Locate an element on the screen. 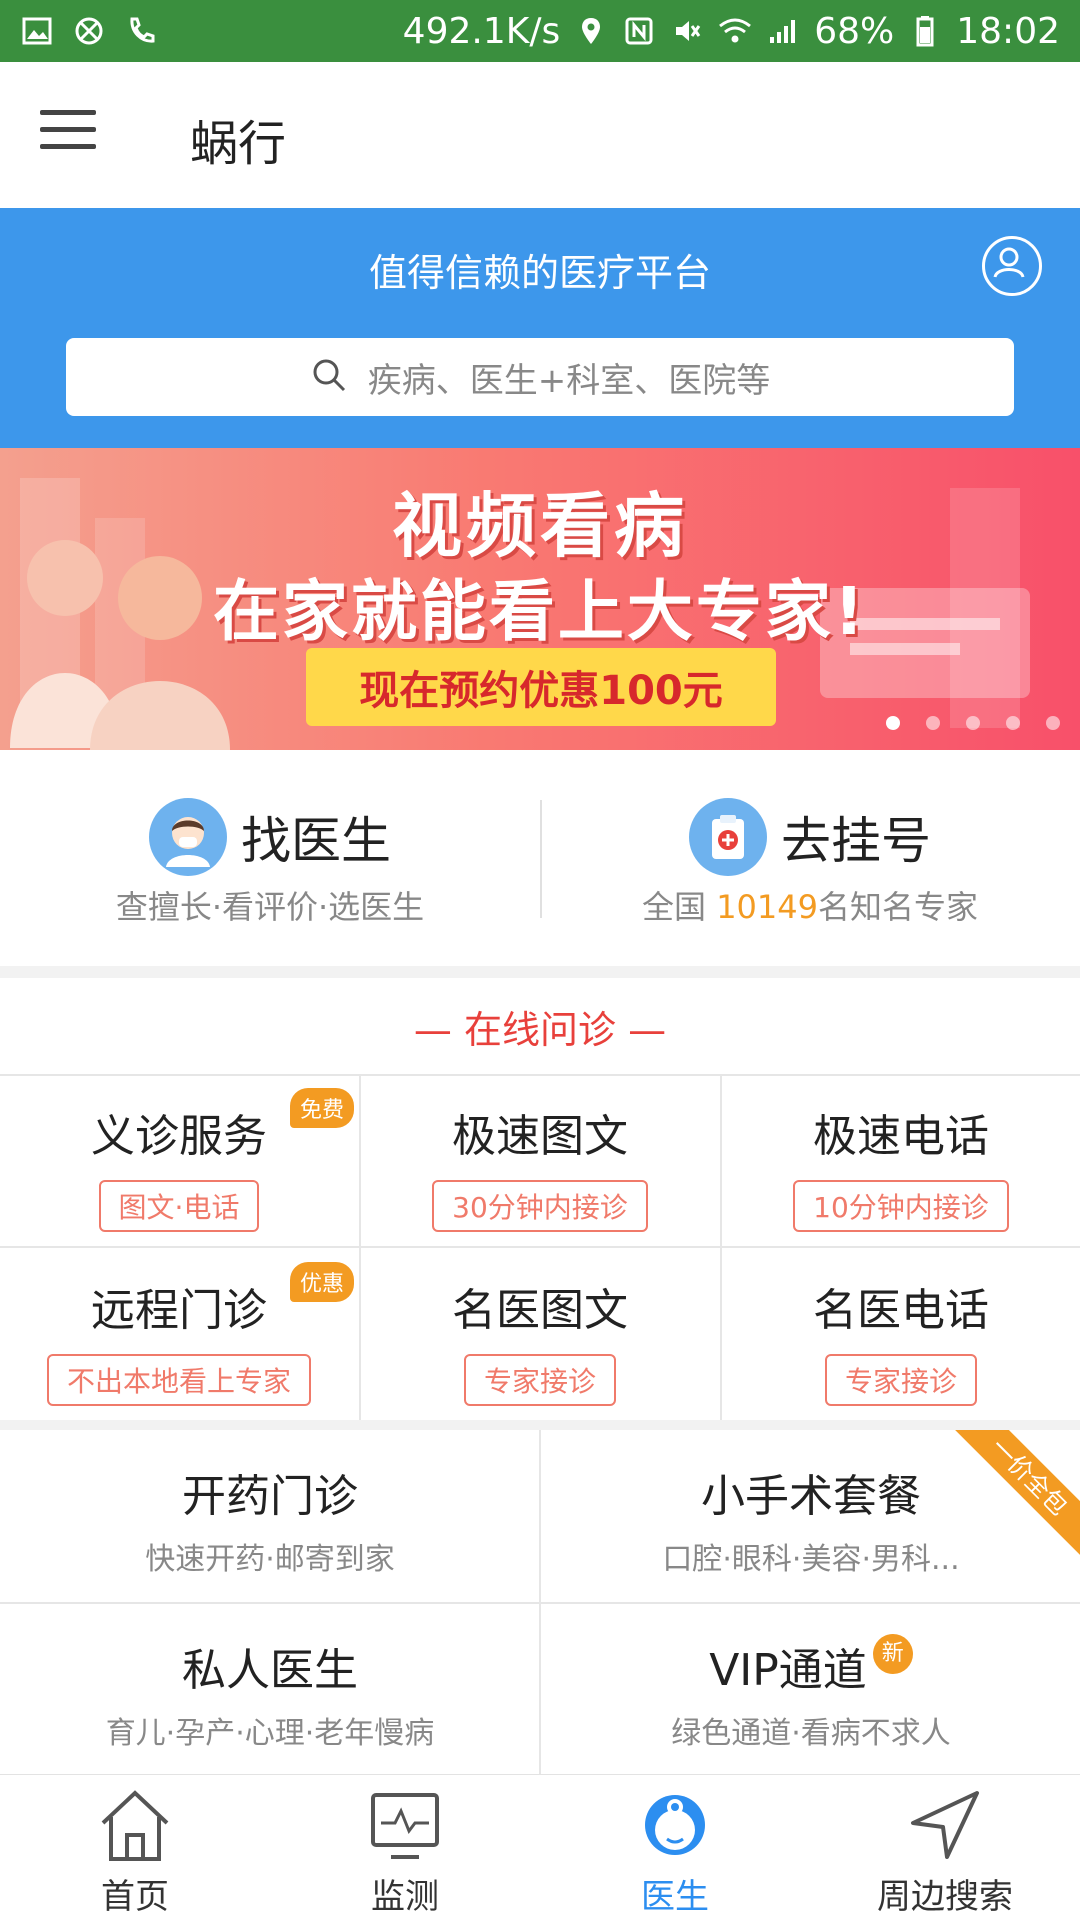 The width and height of the screenshot is (1080, 1921). online-consult-heading: — 在线问诊 — is located at coordinates (540, 1026).